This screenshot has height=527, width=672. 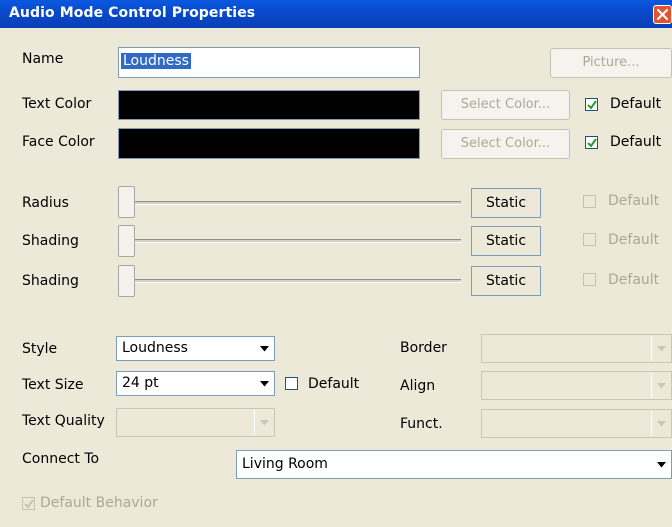 I want to click on shading-2-default-checkbox, so click(x=589, y=279).